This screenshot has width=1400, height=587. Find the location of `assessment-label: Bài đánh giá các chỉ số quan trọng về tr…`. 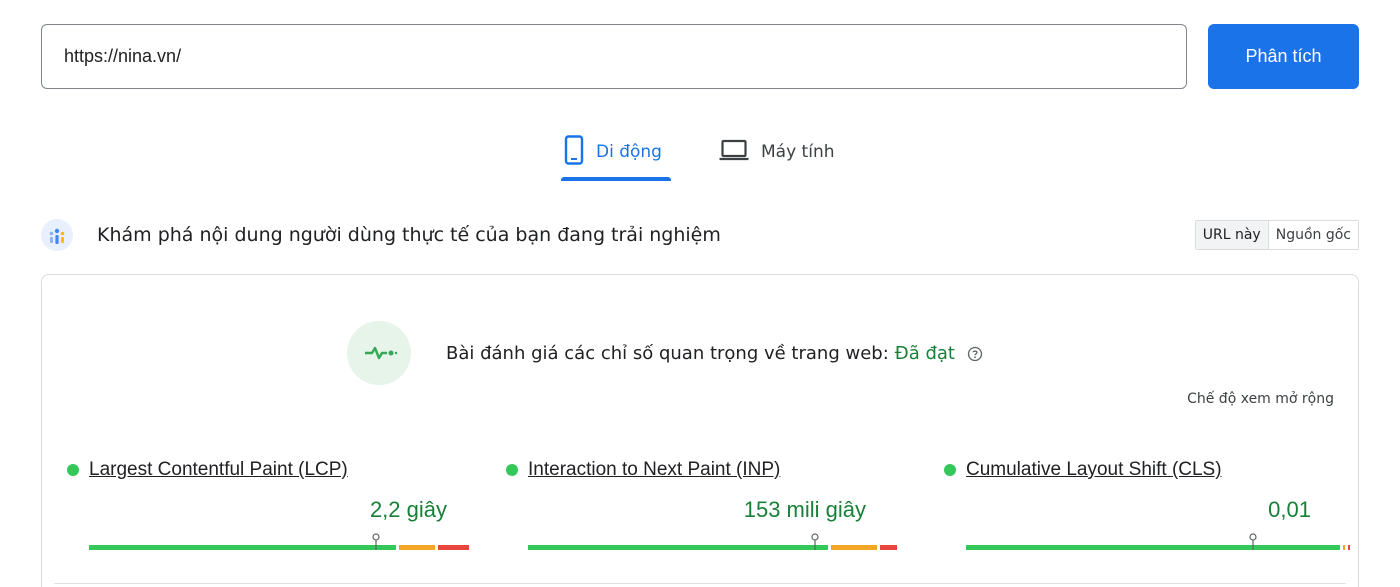

assessment-label: Bài đánh giá các chỉ số quan trọng về tr… is located at coordinates (667, 353).